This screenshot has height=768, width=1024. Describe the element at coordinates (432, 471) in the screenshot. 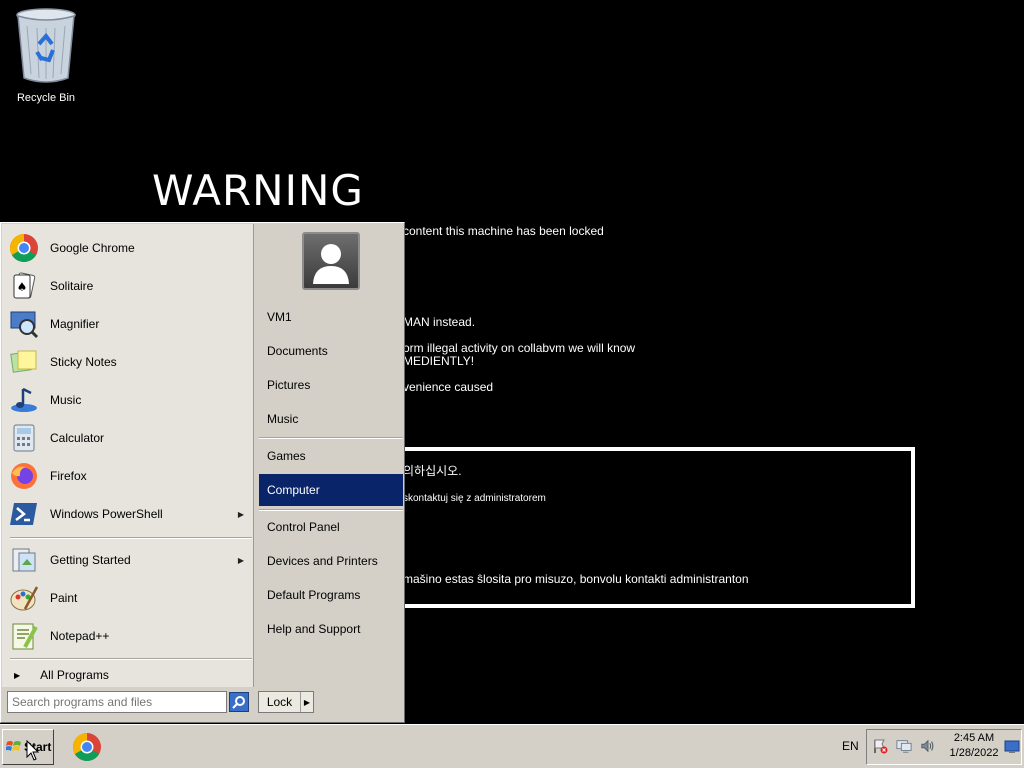

I see `warning-box-line: 의하십시오.` at that location.